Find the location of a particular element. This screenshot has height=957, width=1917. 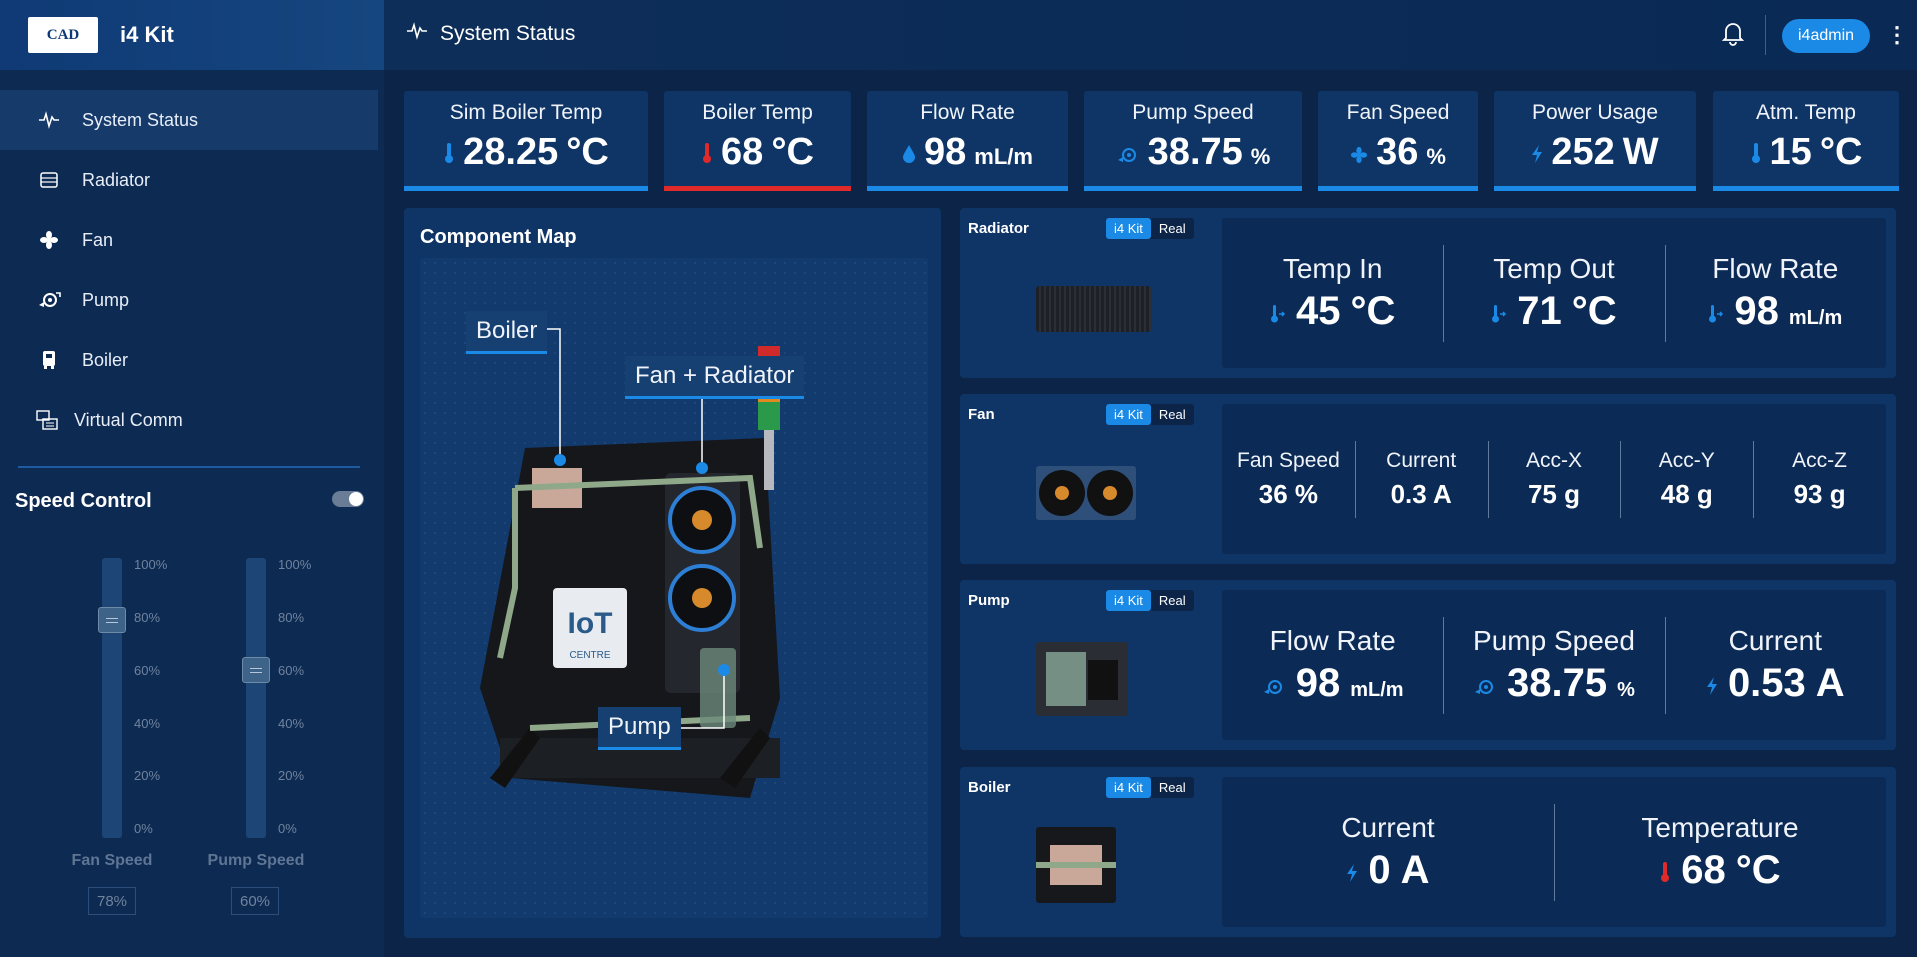

sidebar-item-label: Pump is located at coordinates (106, 299).